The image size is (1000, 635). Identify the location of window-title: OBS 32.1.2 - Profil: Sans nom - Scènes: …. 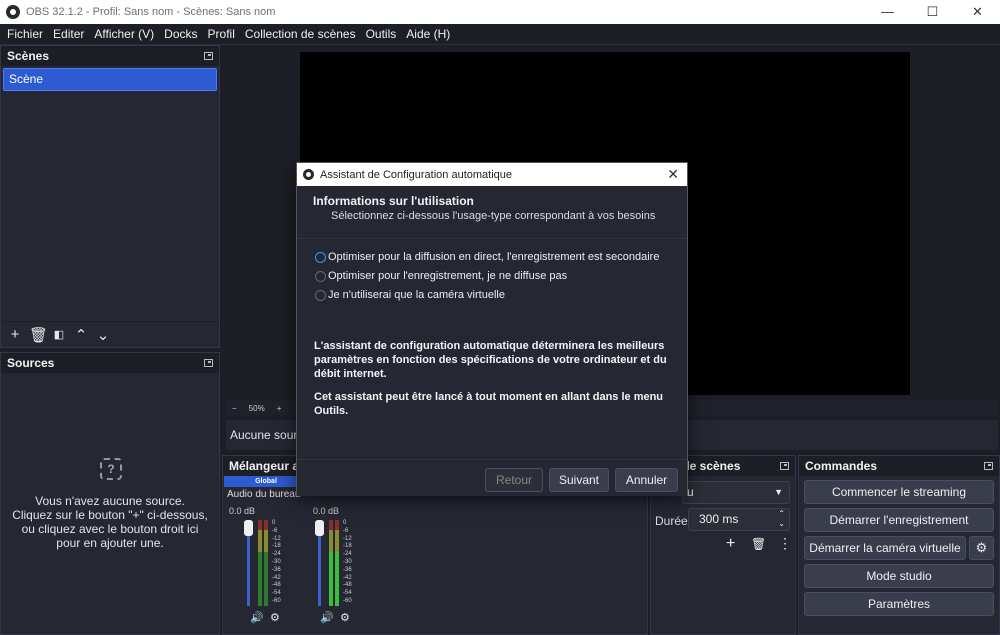
(151, 12).